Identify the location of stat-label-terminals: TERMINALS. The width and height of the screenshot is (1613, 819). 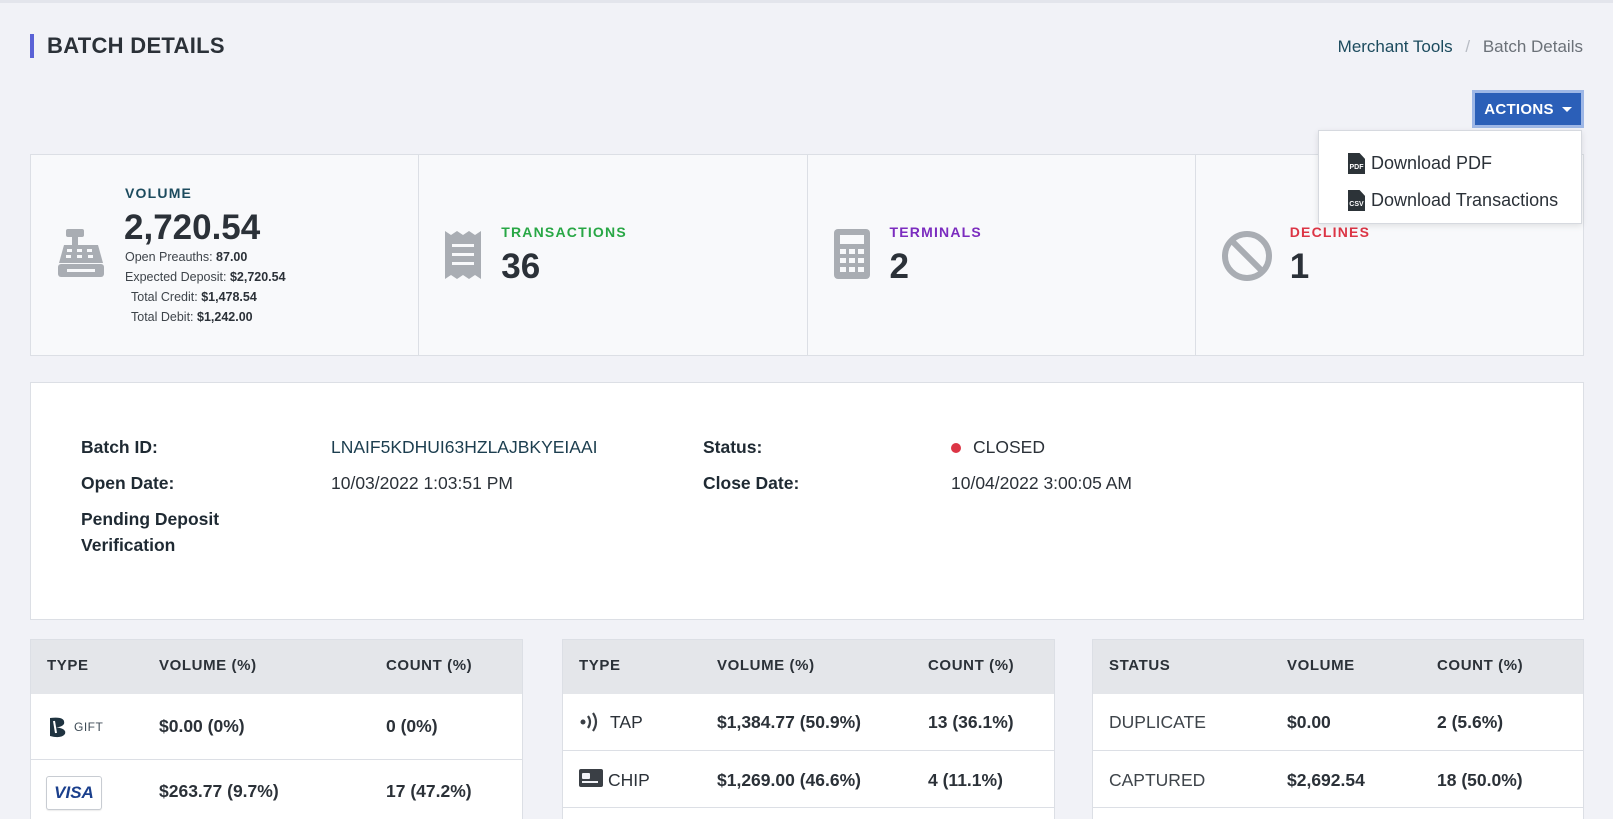
(935, 232).